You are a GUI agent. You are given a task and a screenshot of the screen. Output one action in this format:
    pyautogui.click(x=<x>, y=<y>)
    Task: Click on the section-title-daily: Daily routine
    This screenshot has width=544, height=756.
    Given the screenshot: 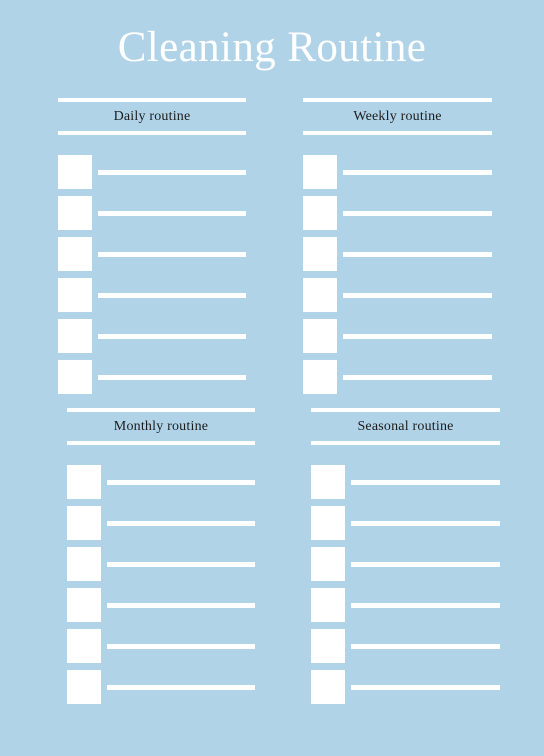 What is the action you would take?
    pyautogui.click(x=152, y=116)
    